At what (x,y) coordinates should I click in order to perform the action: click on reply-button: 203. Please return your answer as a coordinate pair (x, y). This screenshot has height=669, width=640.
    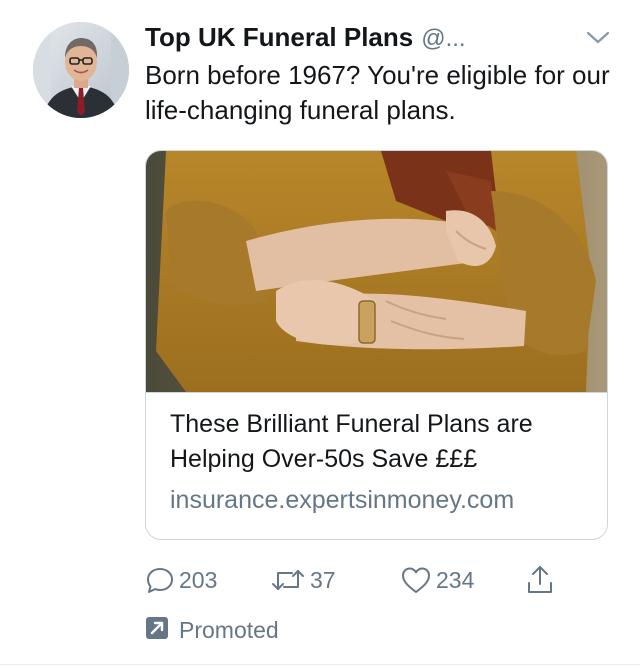
    Looking at the image, I should click on (181, 580).